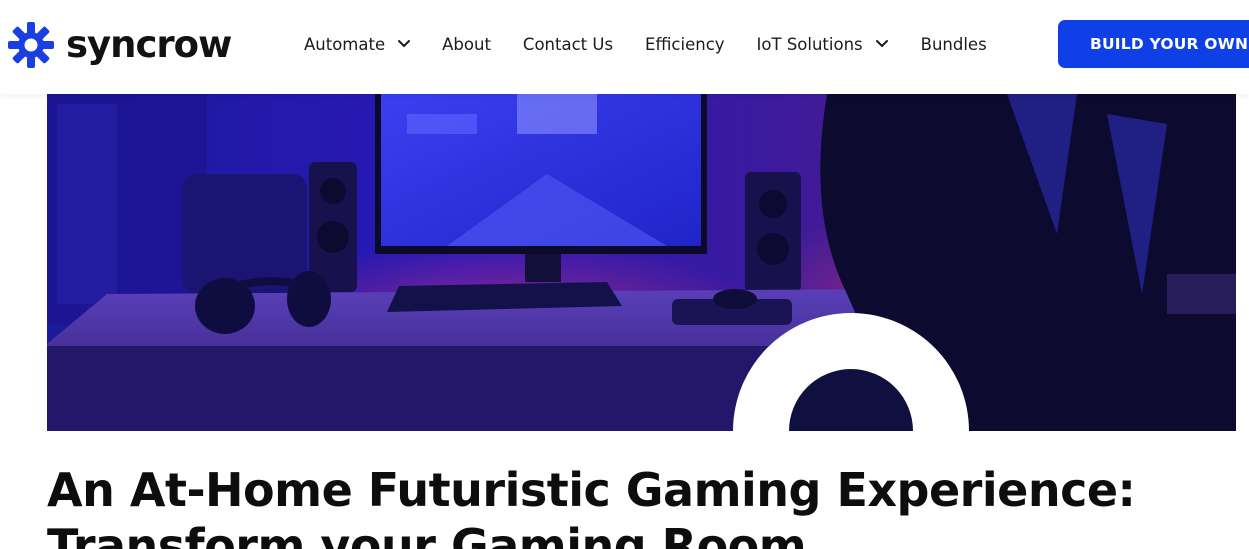  Describe the element at coordinates (345, 44) in the screenshot. I see `nav-item-label: Automate` at that location.